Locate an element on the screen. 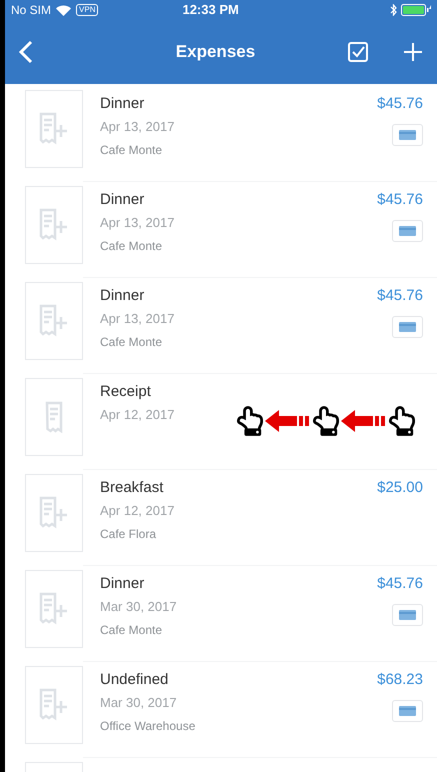 The image size is (437, 772). expense-title: Undefined is located at coordinates (135, 680).